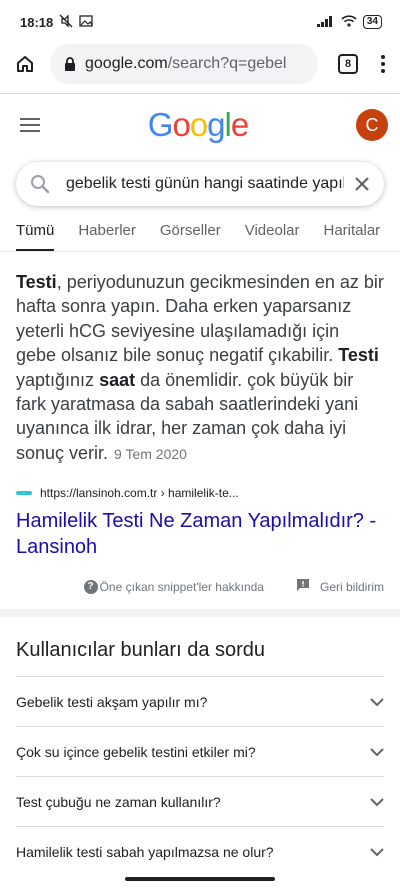  I want to click on snippet-bold-1: Testi, so click(36, 282).